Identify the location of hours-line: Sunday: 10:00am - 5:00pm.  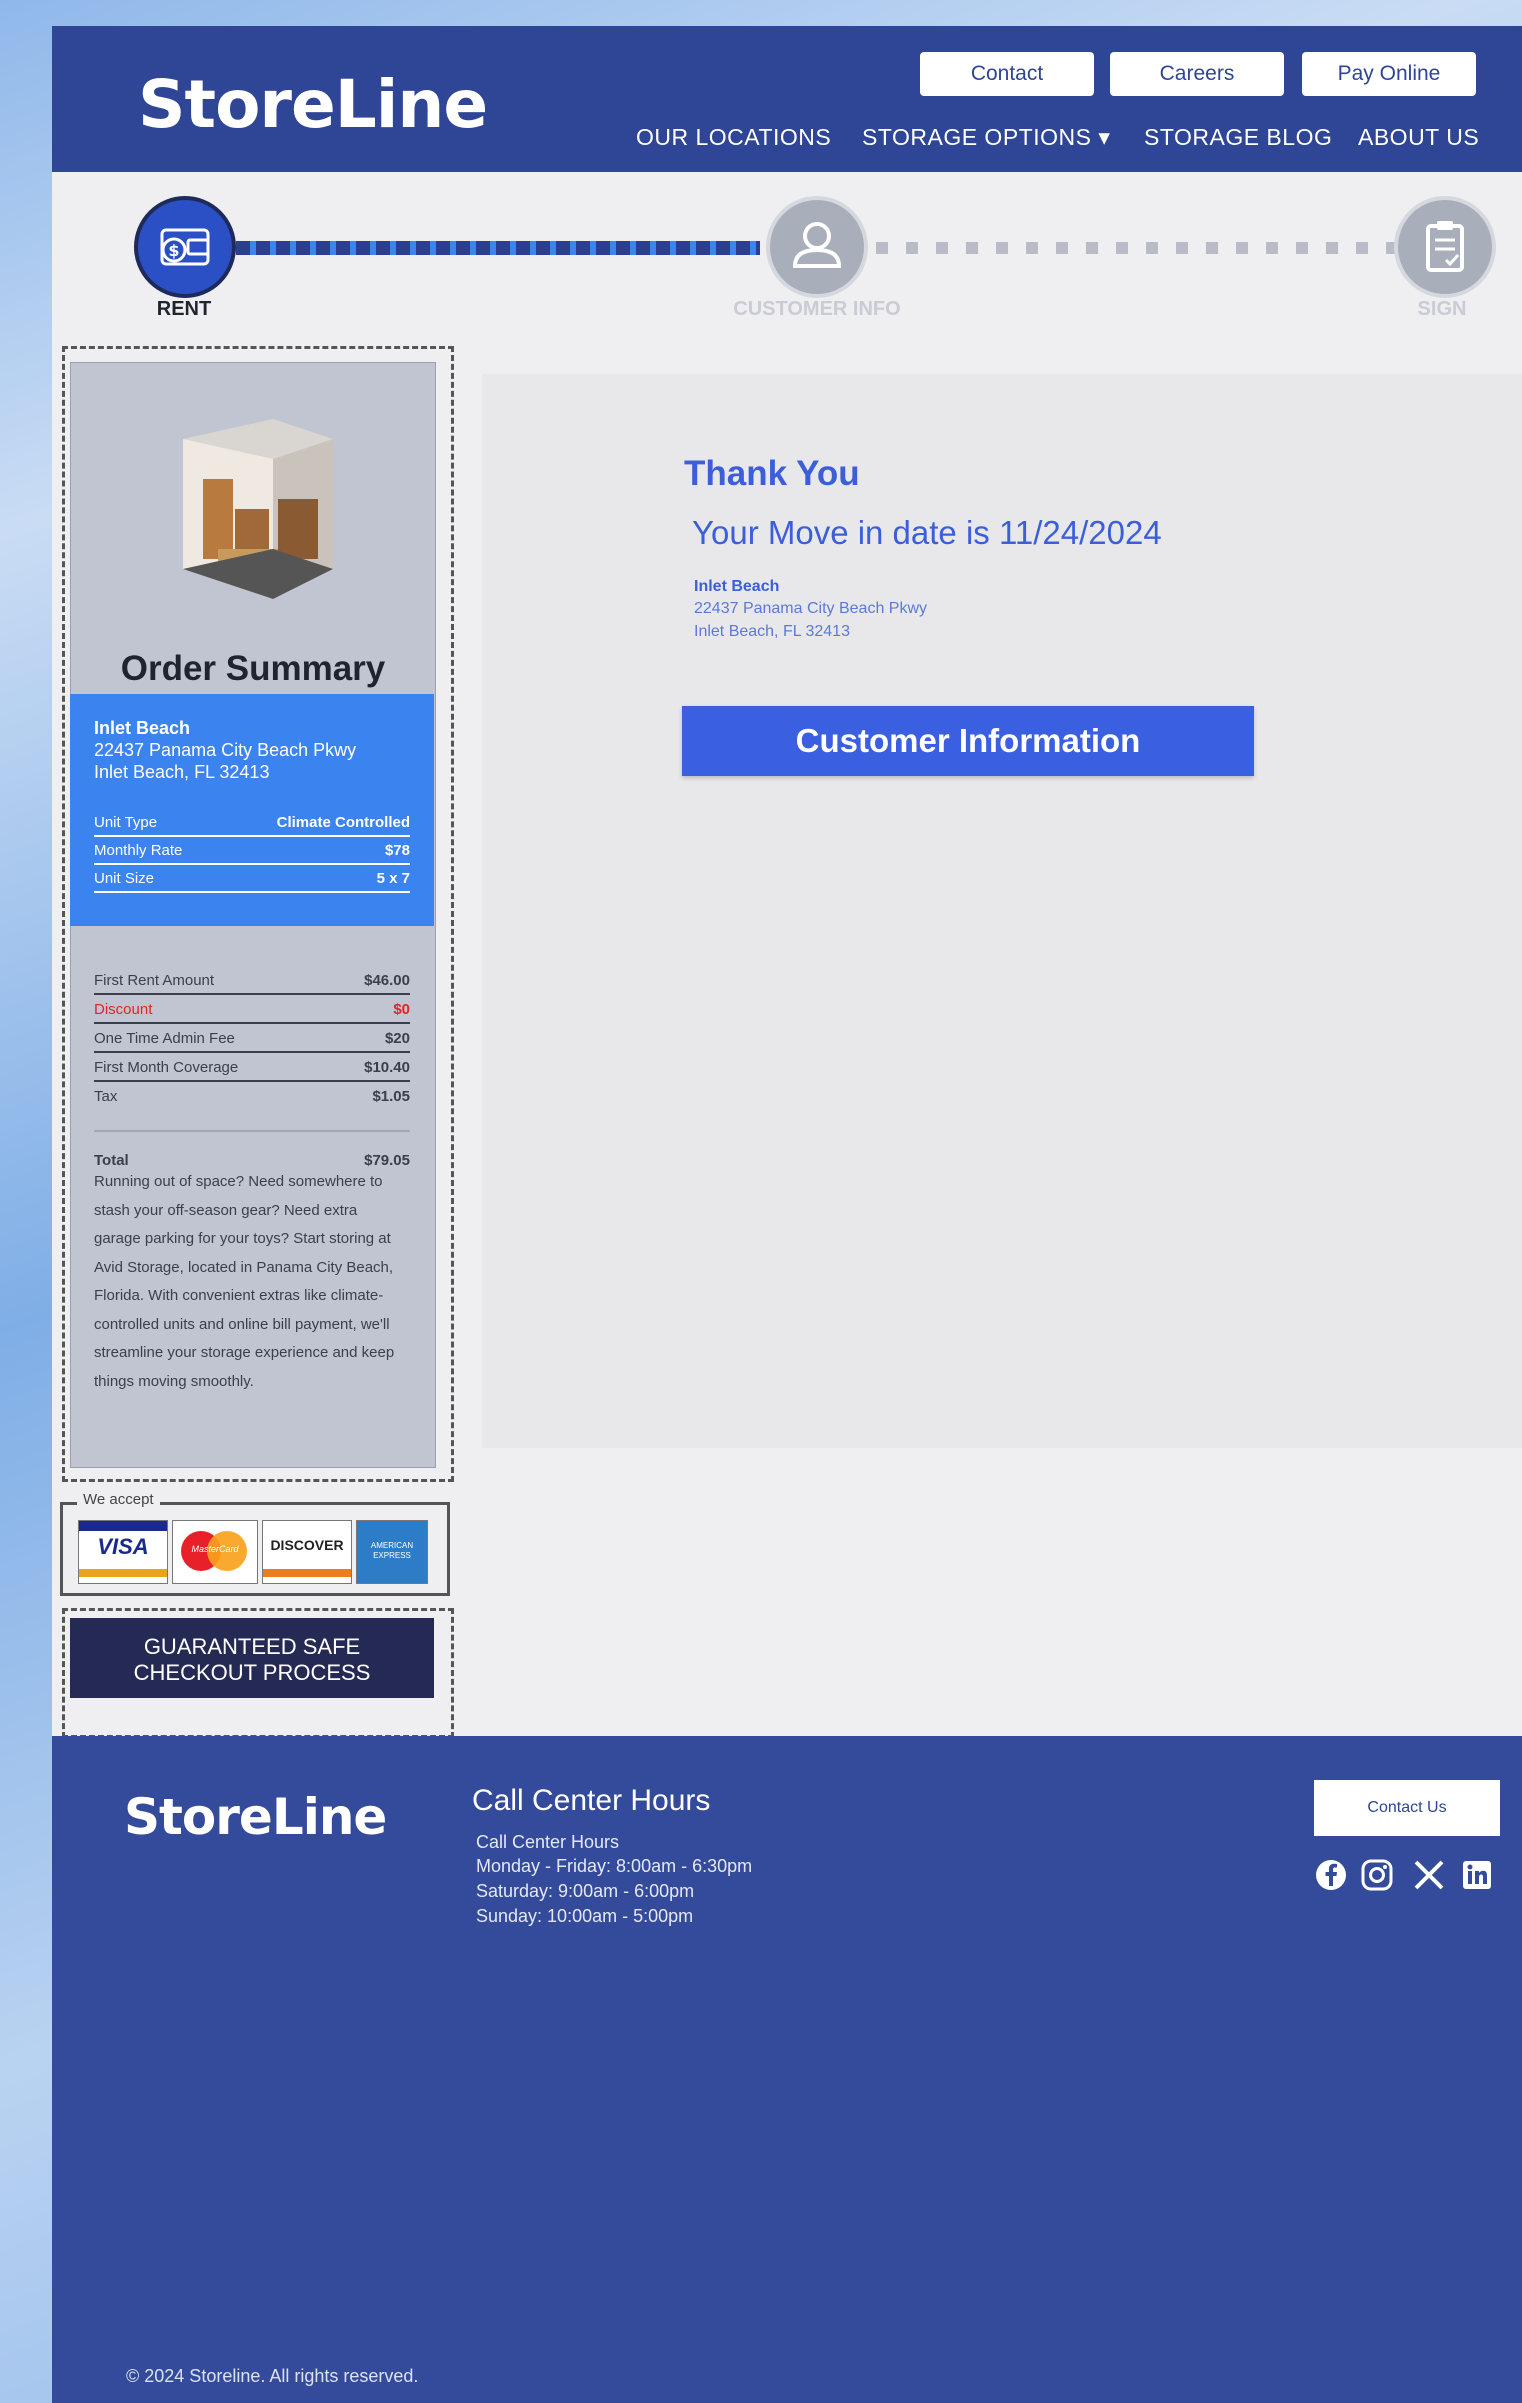
(585, 1916).